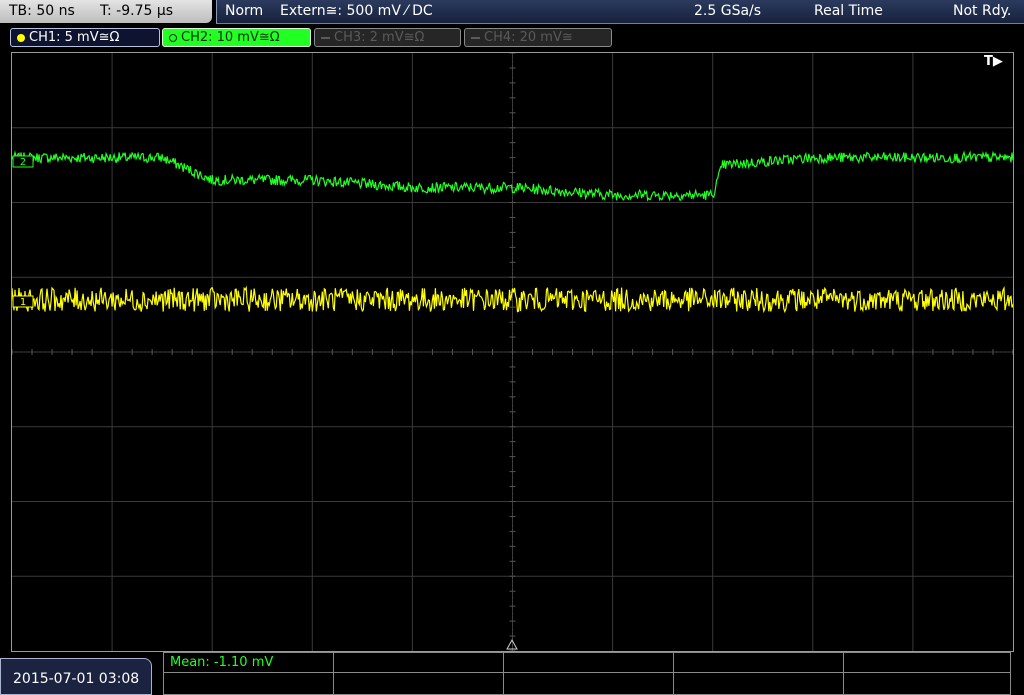  I want to click on channel-2-tab: CH2: 10 mV≅Ω, so click(236, 37).